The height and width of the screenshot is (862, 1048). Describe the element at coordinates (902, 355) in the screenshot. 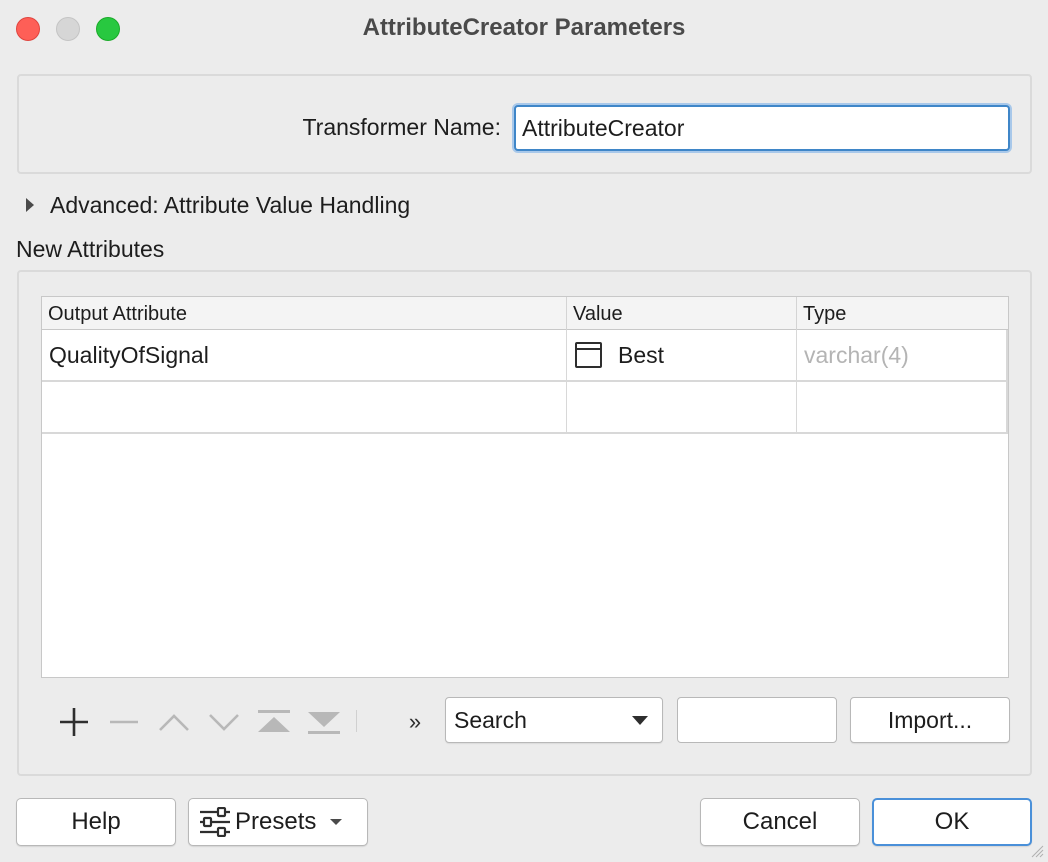

I see `type-cell: varchar(4)` at that location.